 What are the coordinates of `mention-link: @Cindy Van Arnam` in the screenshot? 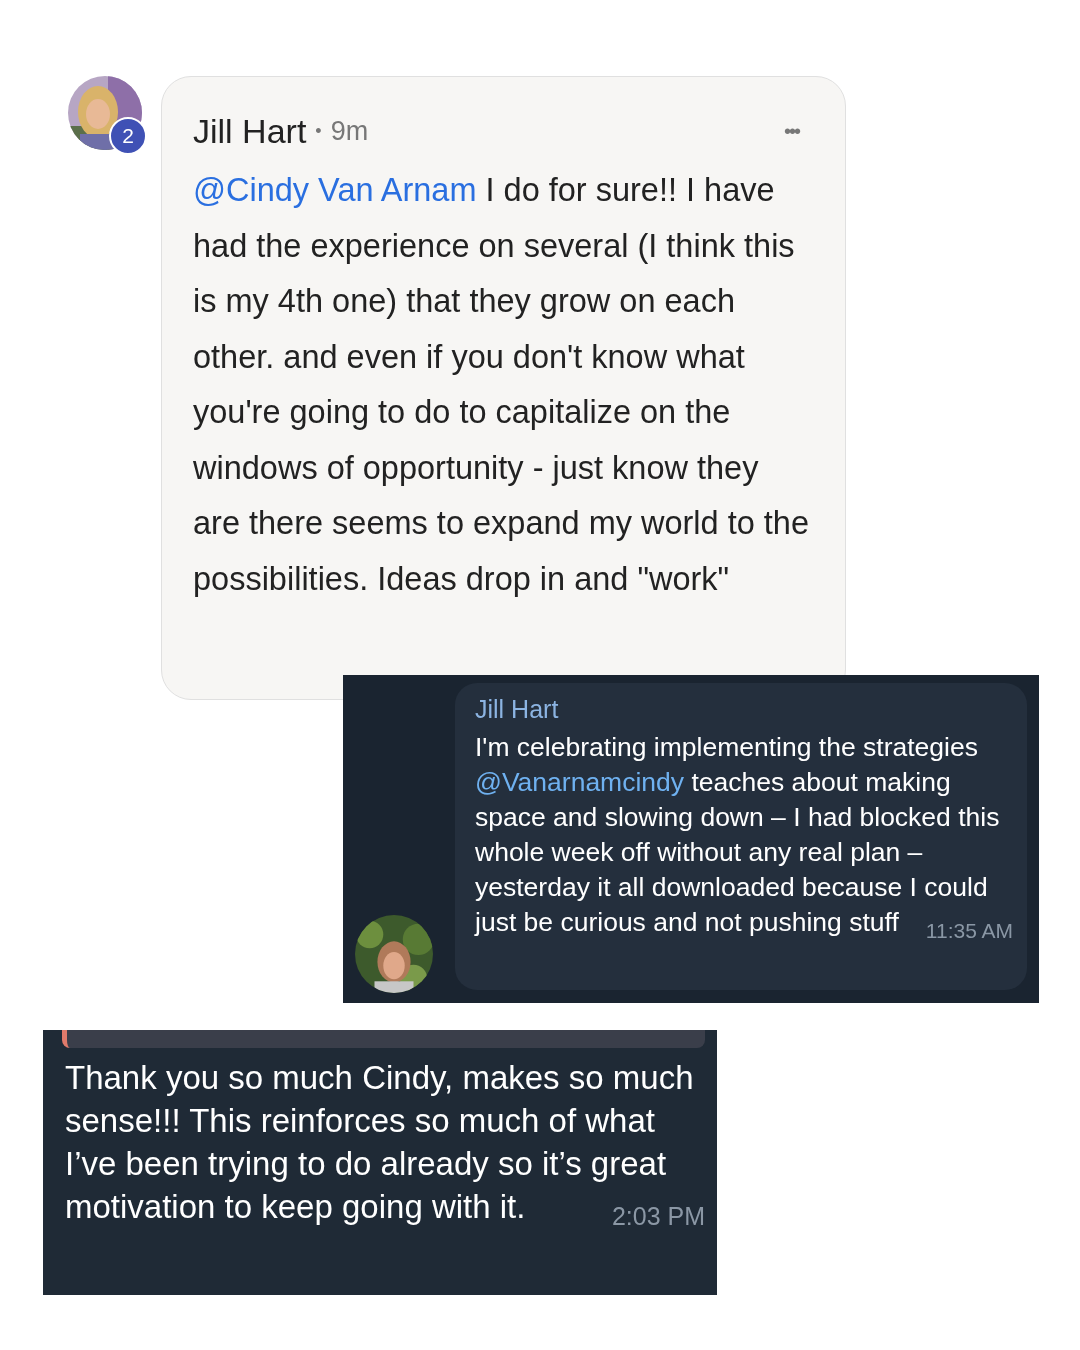 It's located at (335, 190).